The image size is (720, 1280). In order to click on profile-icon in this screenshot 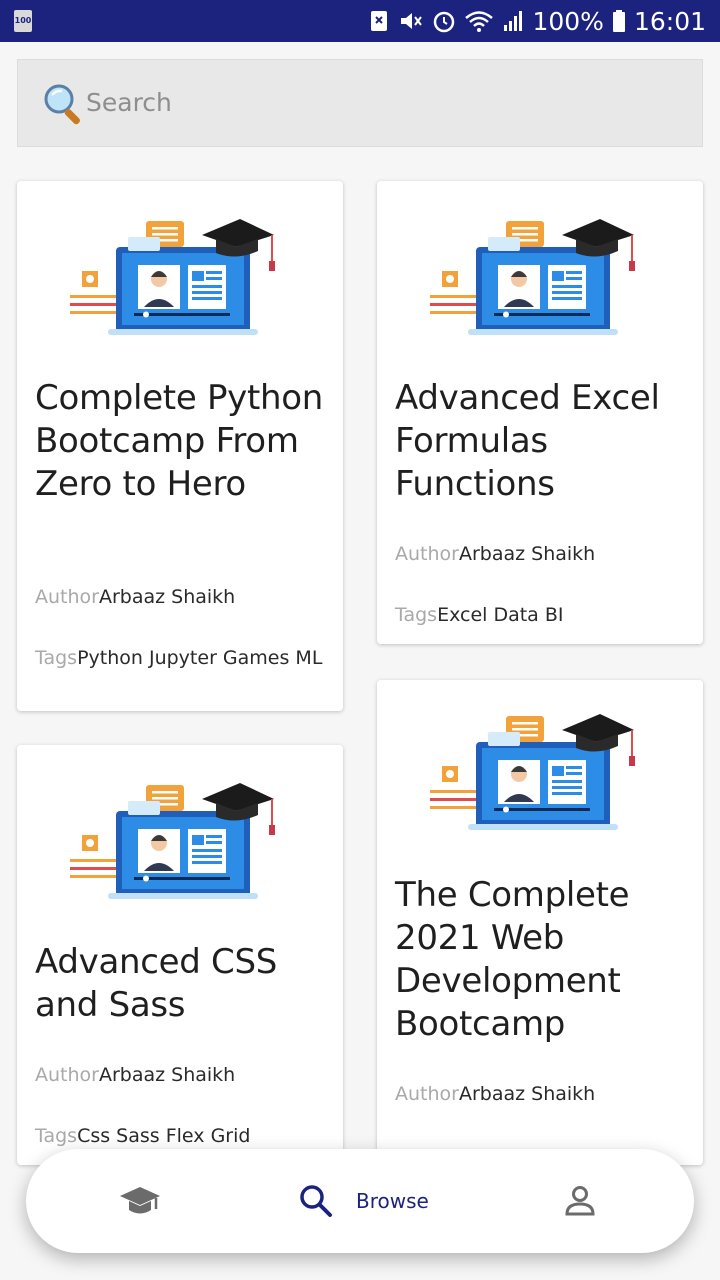, I will do `click(580, 1201)`.